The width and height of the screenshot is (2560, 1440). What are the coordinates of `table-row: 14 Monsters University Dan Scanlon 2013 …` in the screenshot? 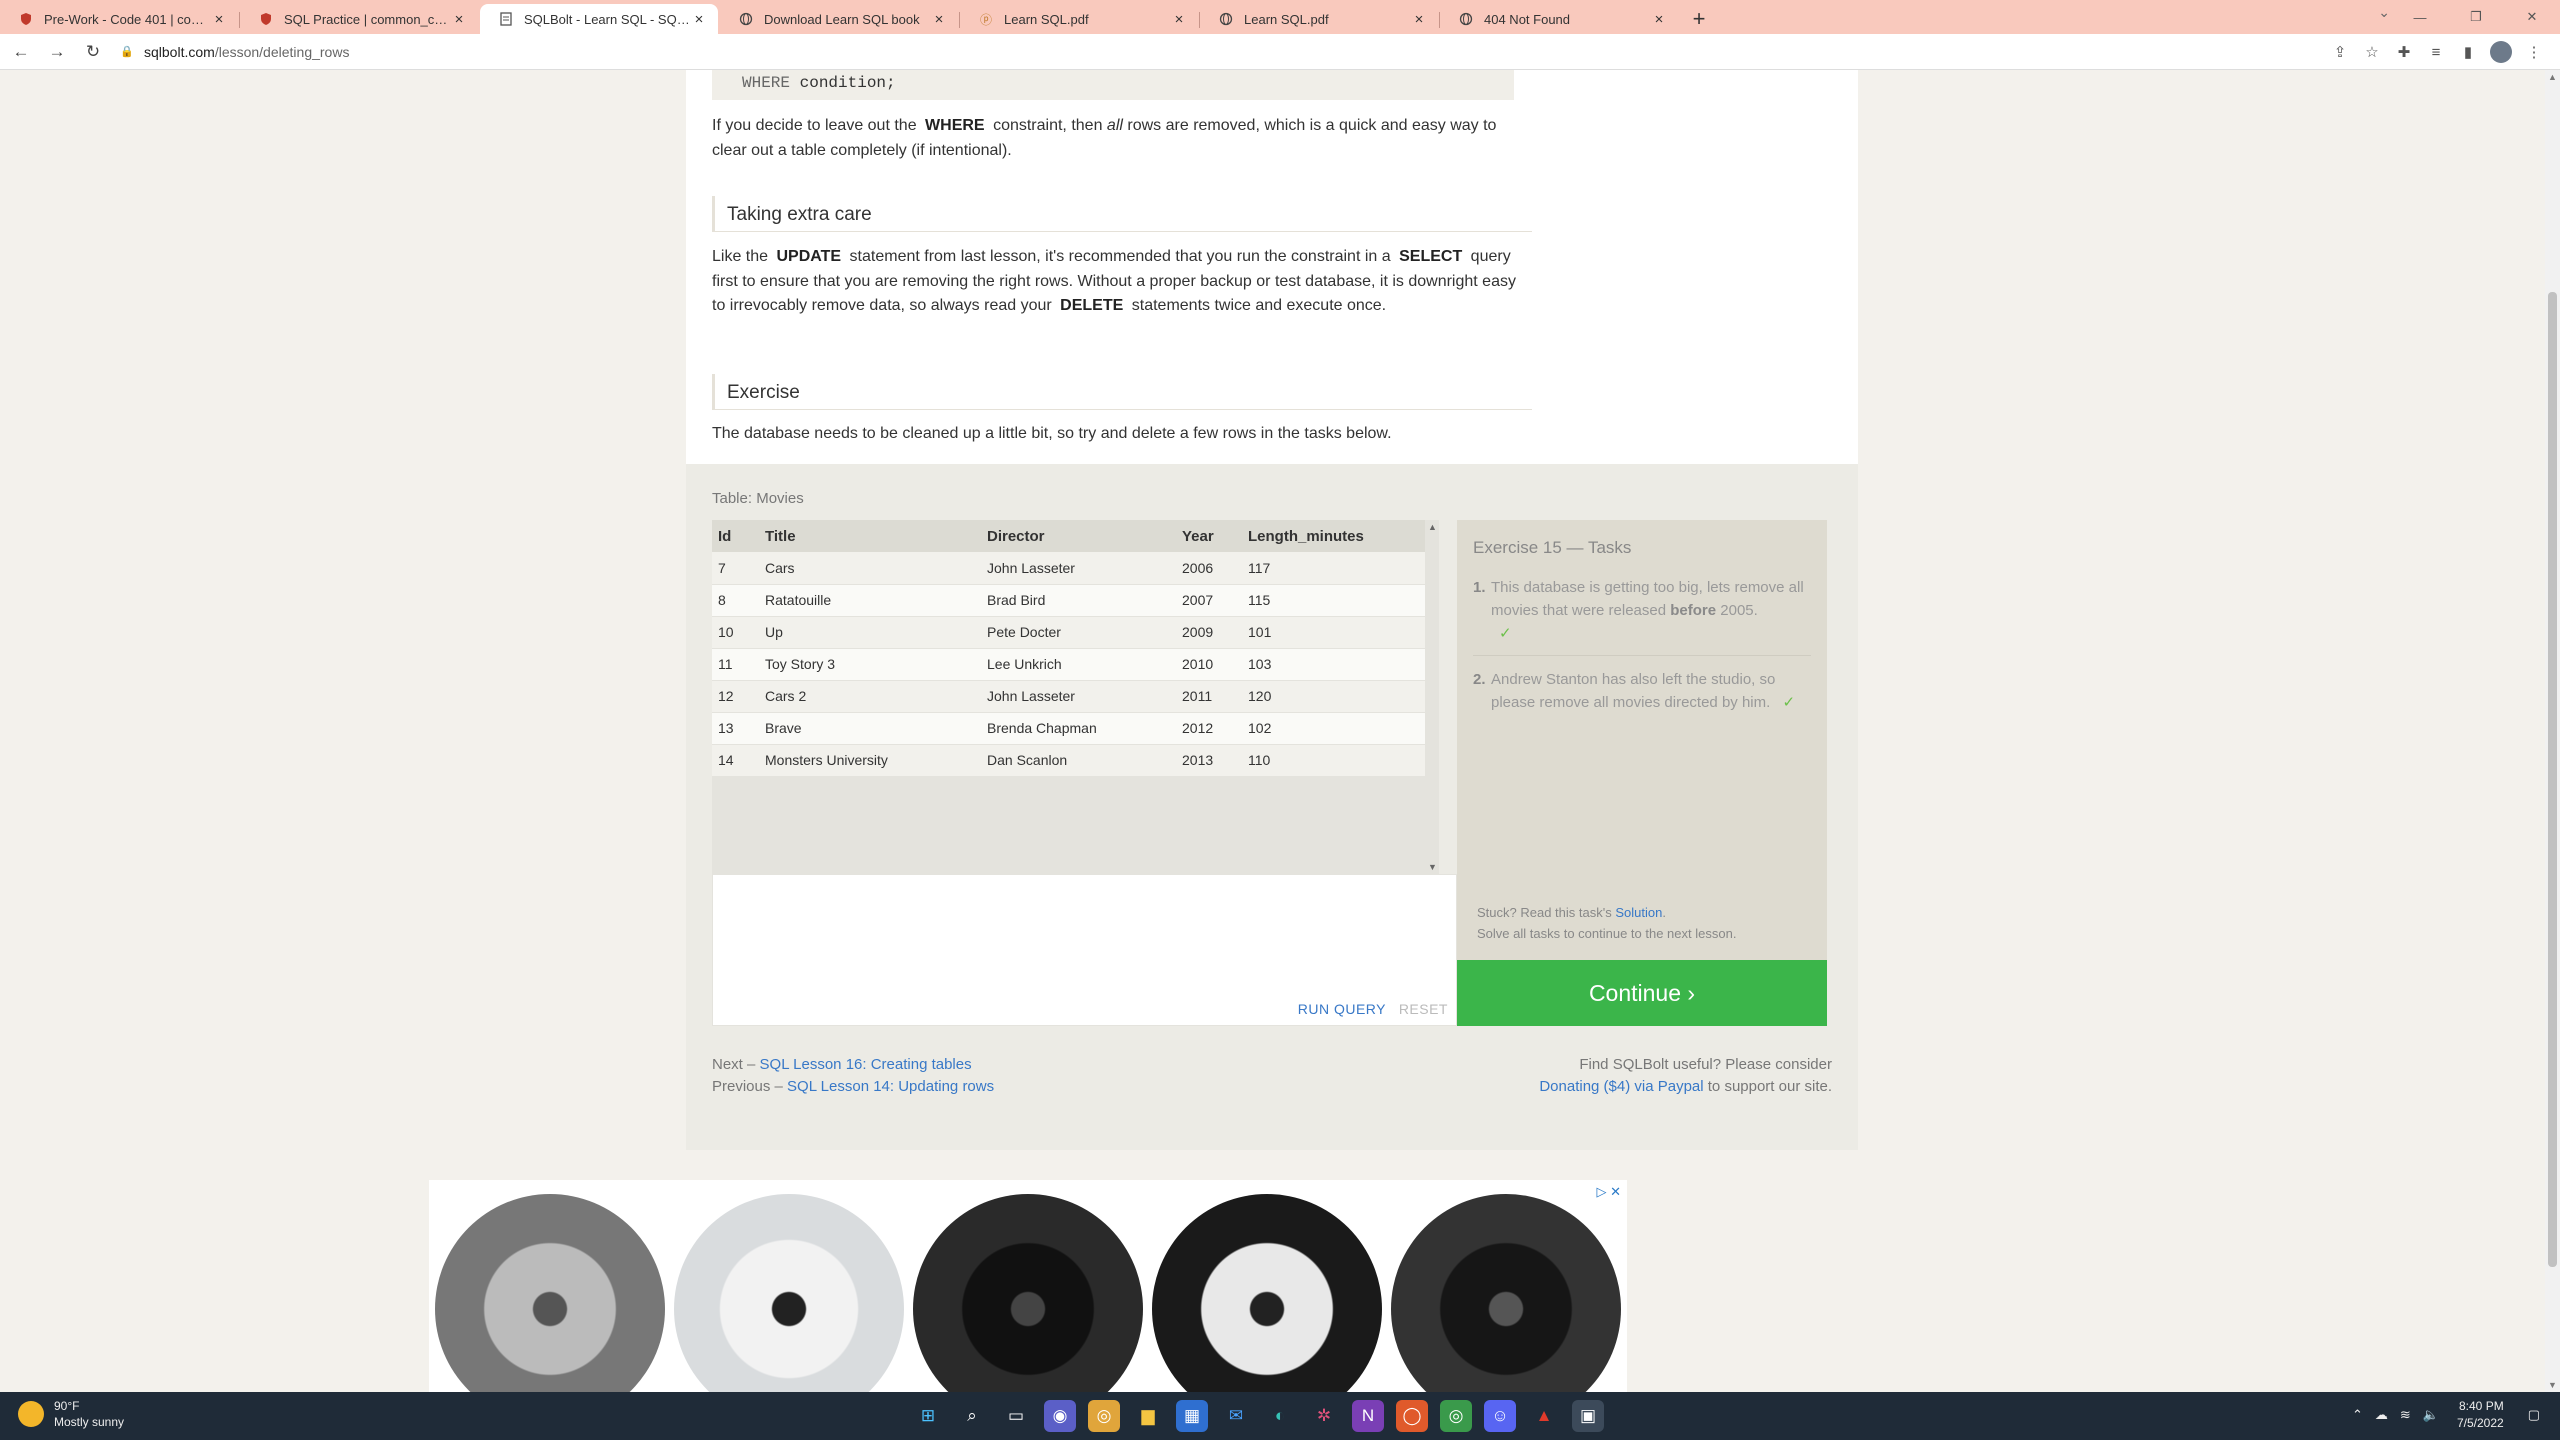 It's located at (1068, 760).